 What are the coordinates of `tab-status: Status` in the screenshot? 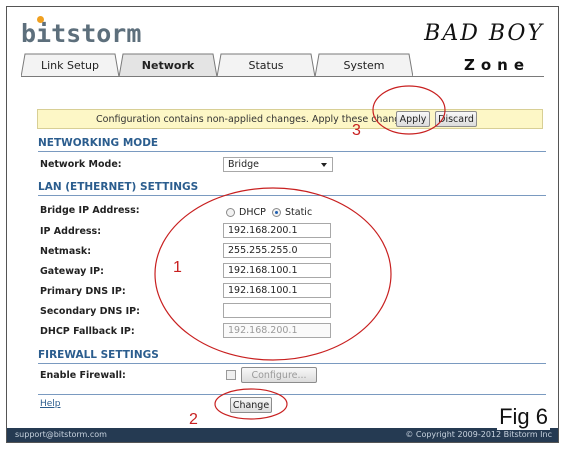 It's located at (266, 65).